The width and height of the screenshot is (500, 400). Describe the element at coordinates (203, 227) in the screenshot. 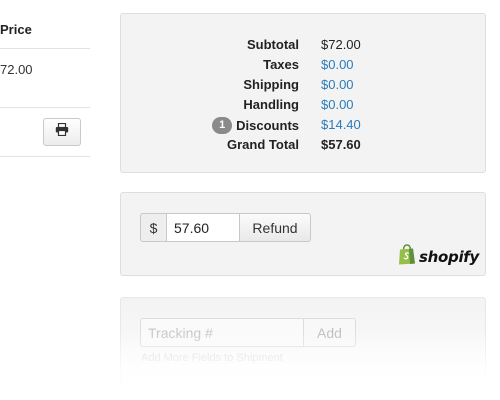

I see `refund-amount-input` at that location.